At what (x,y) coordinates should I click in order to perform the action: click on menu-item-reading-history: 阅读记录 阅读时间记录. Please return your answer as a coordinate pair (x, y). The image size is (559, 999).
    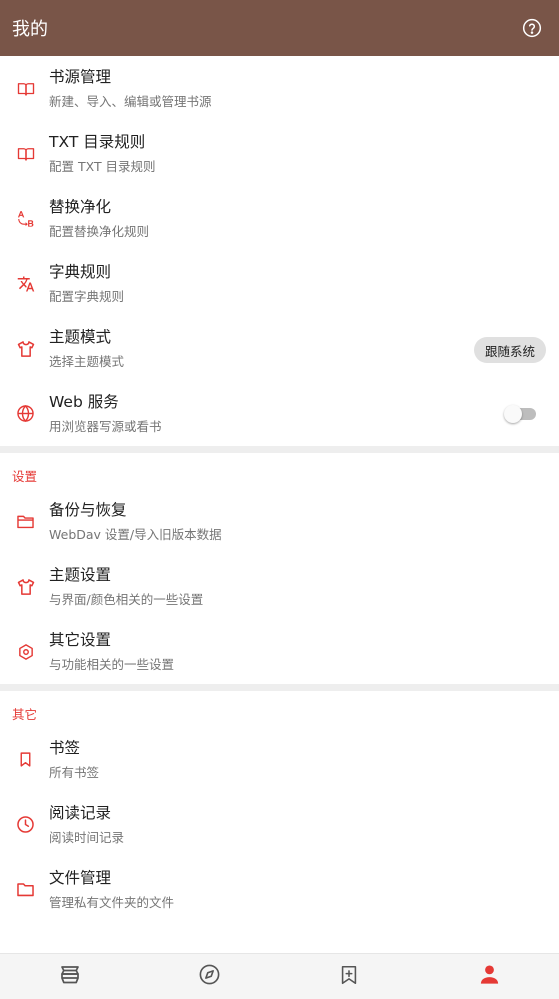
    Looking at the image, I should click on (279, 824).